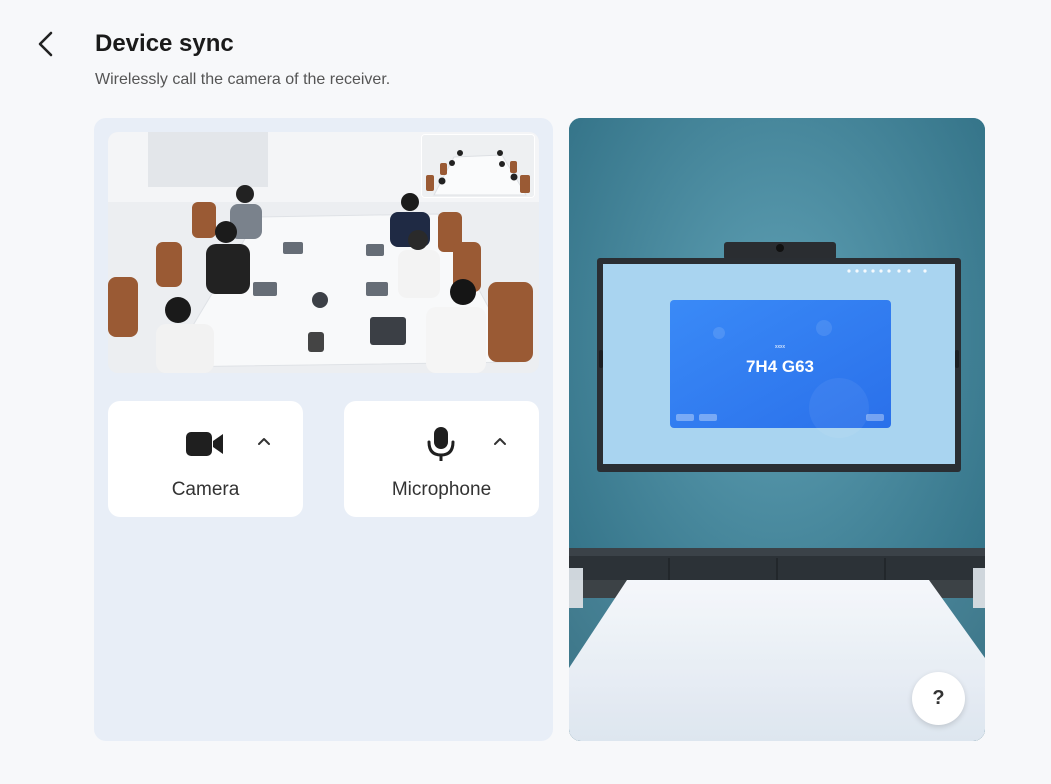  Describe the element at coordinates (780, 347) in the screenshot. I see `wifi-name-text: xxxx` at that location.